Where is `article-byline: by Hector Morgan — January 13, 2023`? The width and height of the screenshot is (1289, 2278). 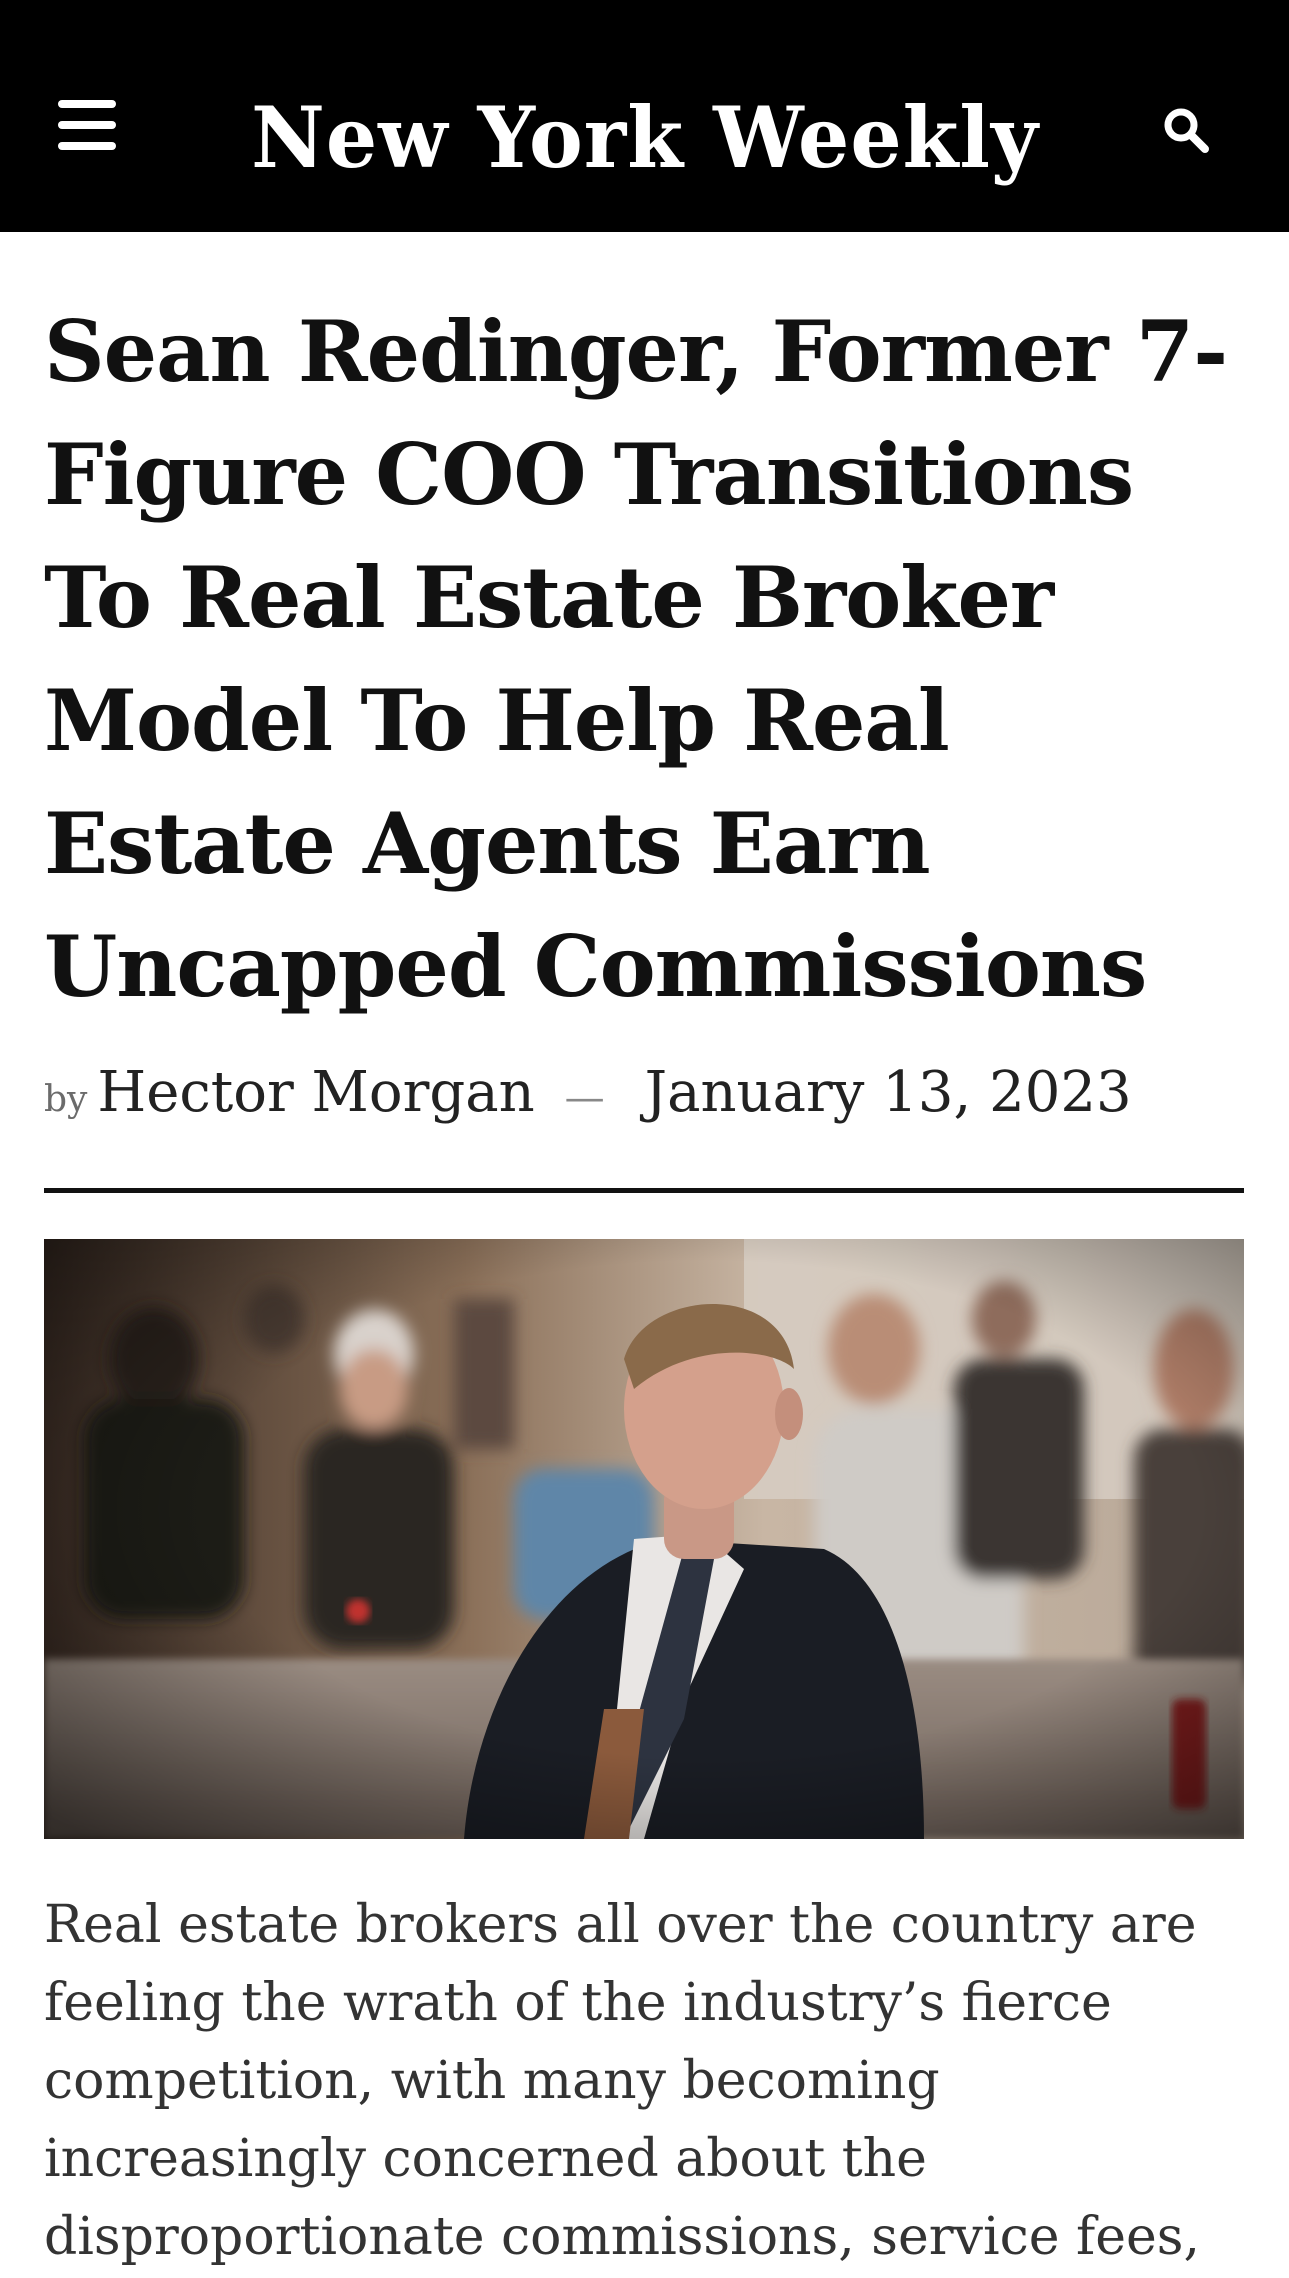
article-byline: by Hector Morgan — January 13, 2023 is located at coordinates (644, 1102).